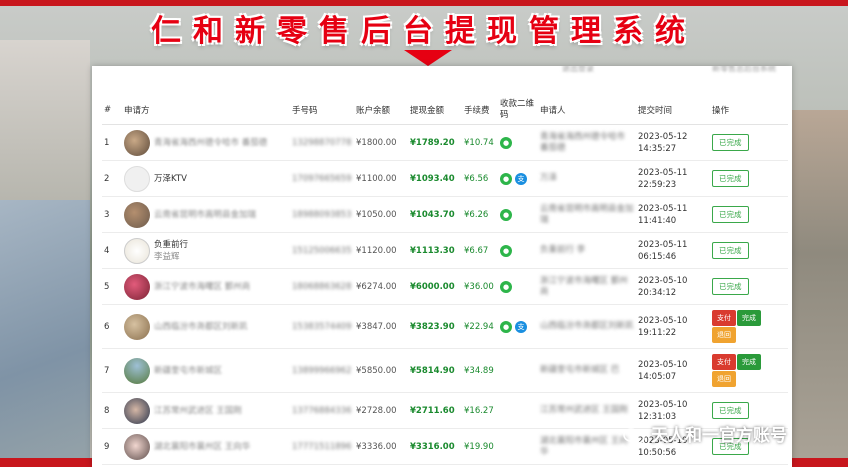 This screenshot has width=848, height=467. Describe the element at coordinates (206, 214) in the screenshot. I see `applicant-cell: 云南省昆明市嵩明县金加瑞` at that location.